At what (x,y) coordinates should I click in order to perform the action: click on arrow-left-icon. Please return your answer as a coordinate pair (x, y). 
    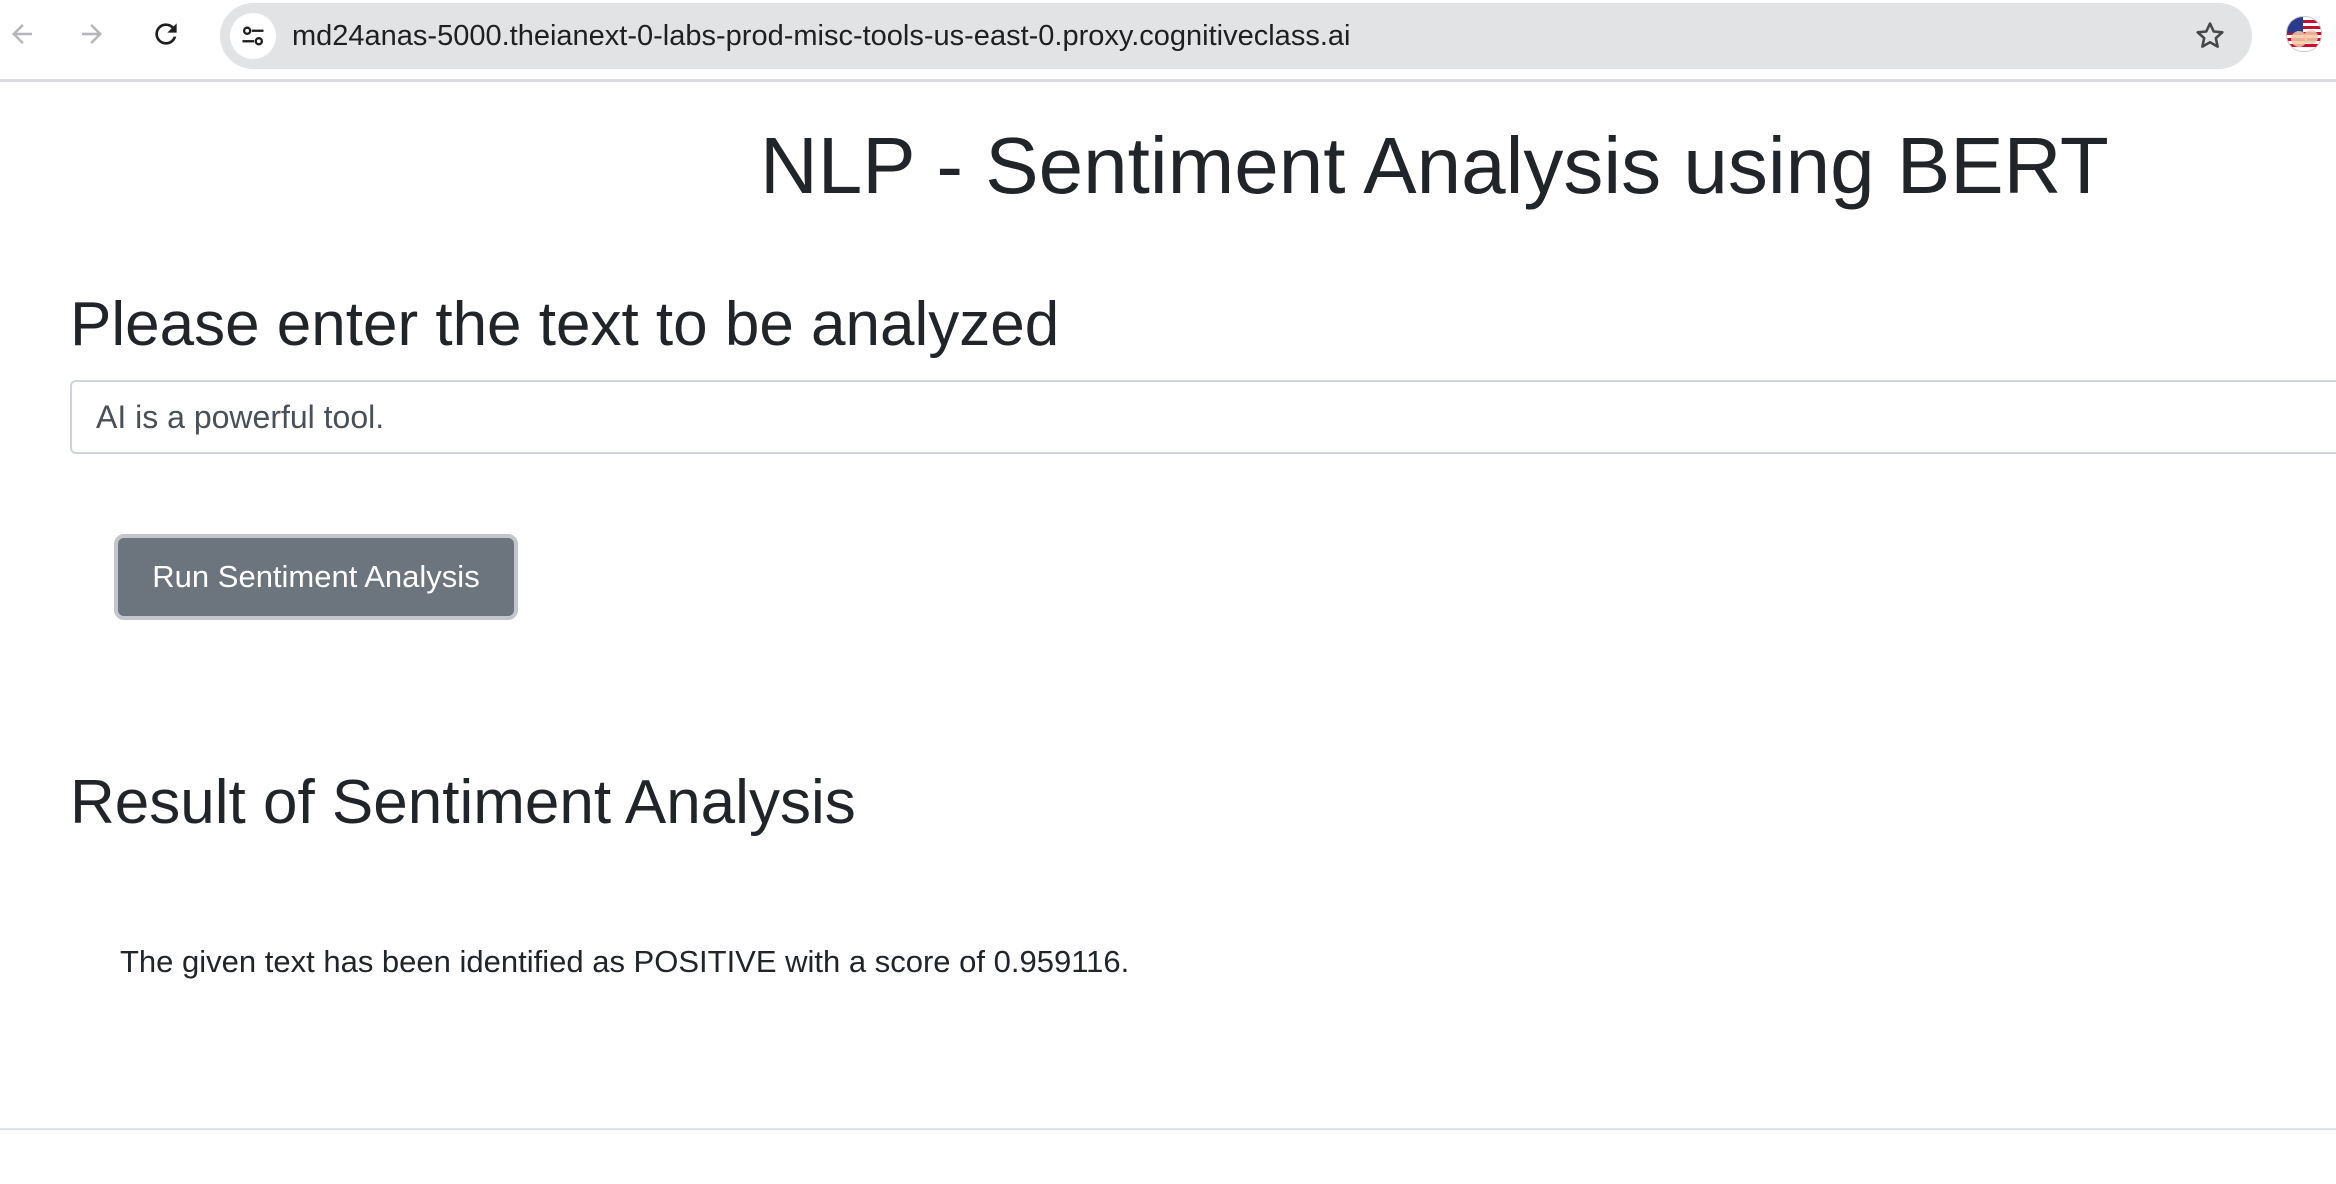
    Looking at the image, I should click on (22, 34).